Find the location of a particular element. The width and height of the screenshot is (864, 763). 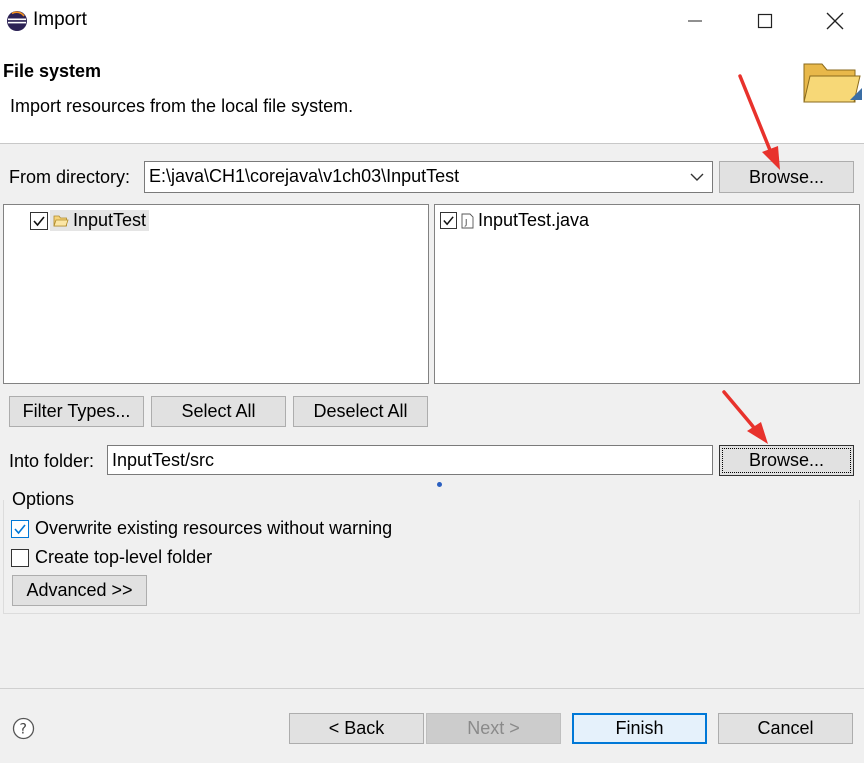

from-directory-label: From directory: is located at coordinates (70, 177).